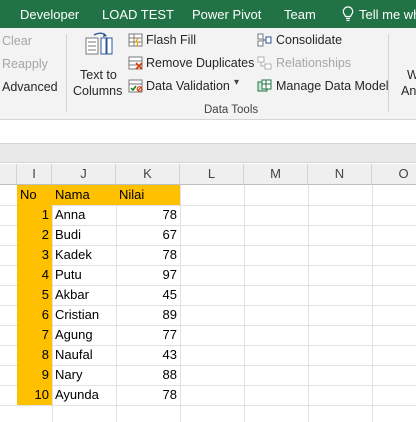 The image size is (416, 422). Describe the element at coordinates (387, 14) in the screenshot. I see `tell-me-text: Tell me wh` at that location.